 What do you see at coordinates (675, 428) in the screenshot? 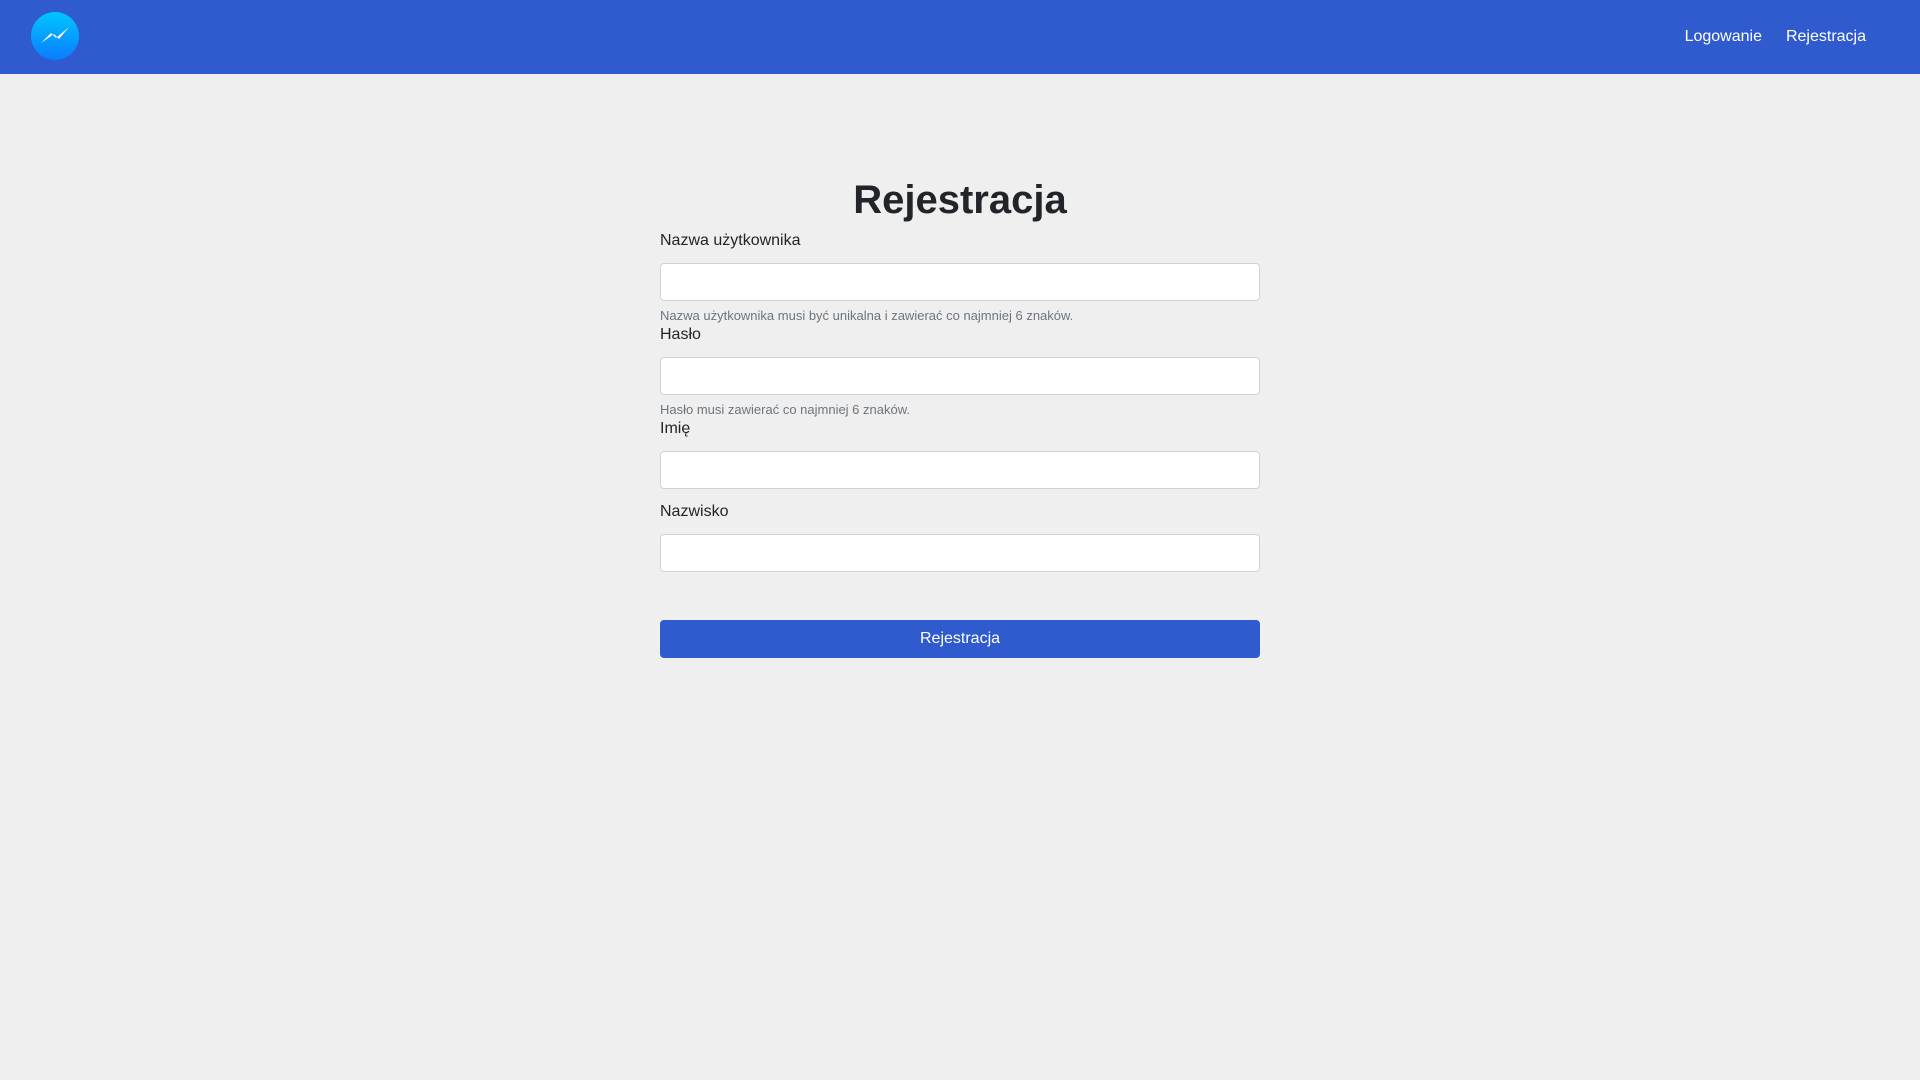
I see `first-name-label: Imię` at bounding box center [675, 428].